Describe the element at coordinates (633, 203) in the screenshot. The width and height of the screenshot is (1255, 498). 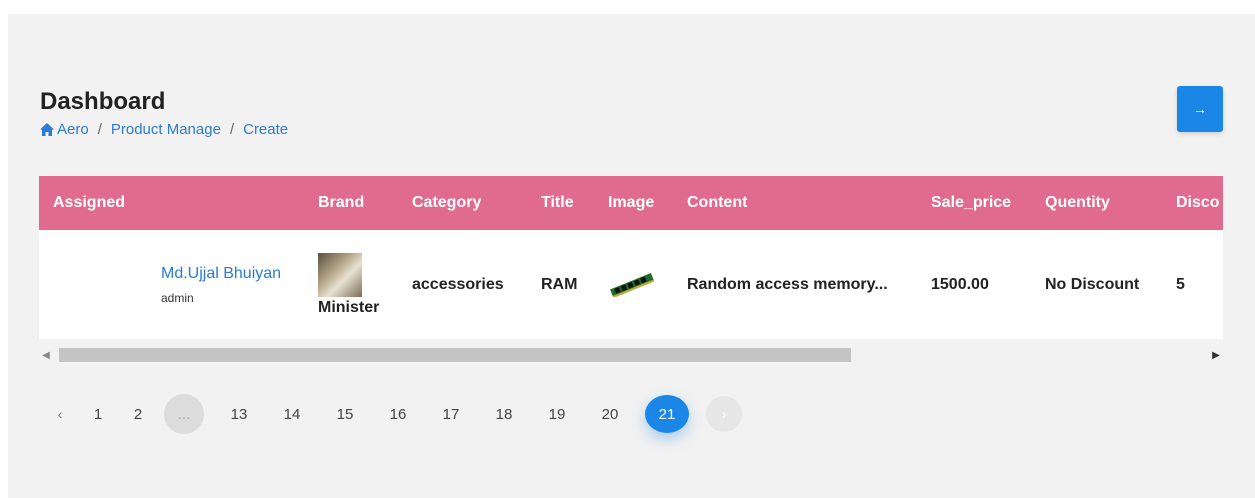
I see `column-header-image: Image` at that location.